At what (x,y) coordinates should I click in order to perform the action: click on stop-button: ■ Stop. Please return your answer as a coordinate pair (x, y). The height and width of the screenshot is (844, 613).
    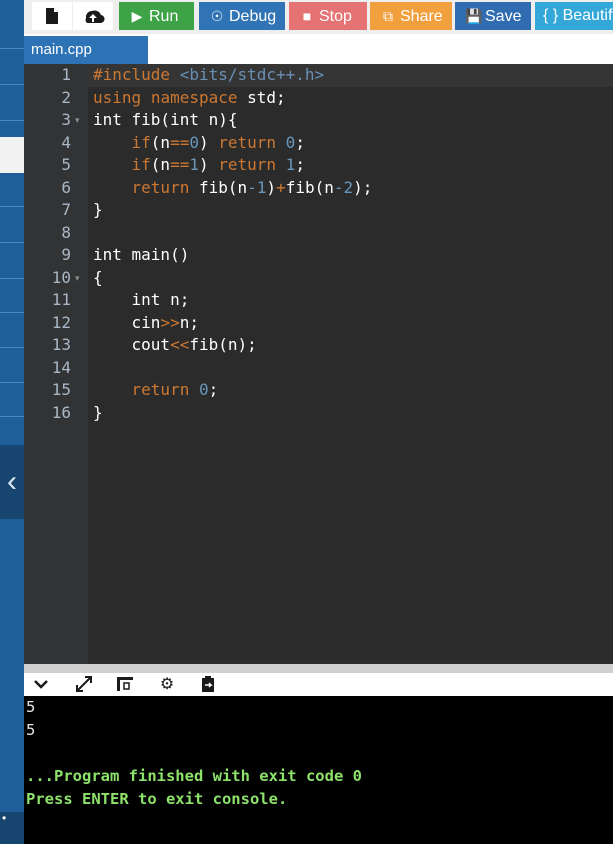
    Looking at the image, I should click on (328, 16).